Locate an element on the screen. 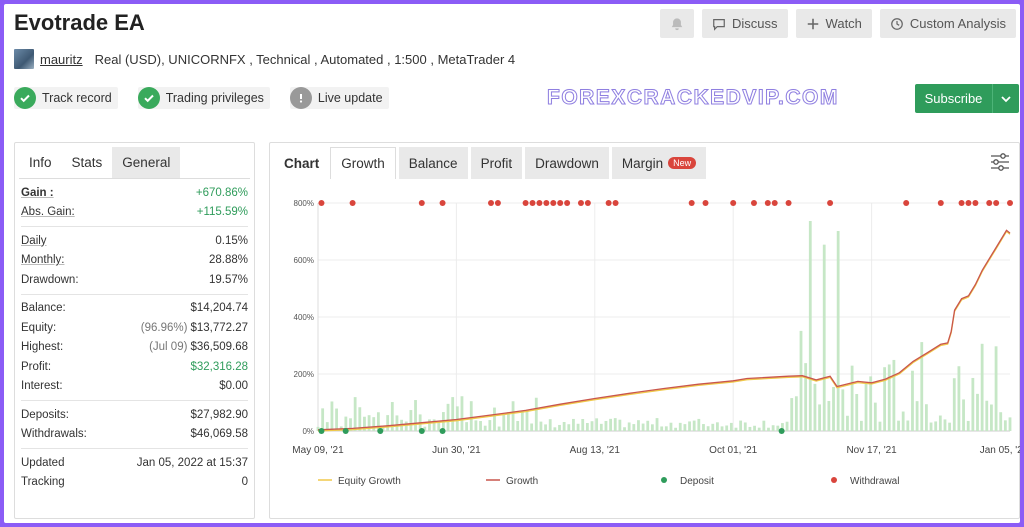  y-tick-label: 200% is located at coordinates (304, 374).